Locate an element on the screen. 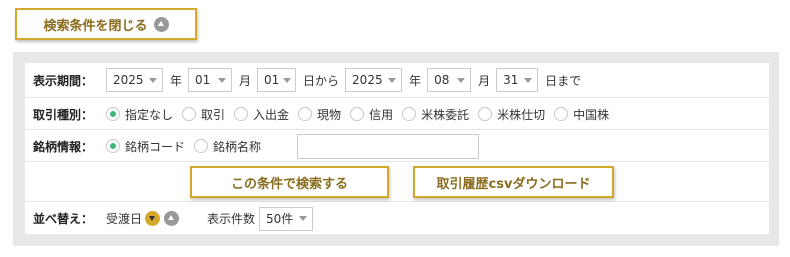 Image resolution: width=790 pixels, height=257 pixels. close-search-conditions-label: 検索条件を閉じる is located at coordinates (95, 26).